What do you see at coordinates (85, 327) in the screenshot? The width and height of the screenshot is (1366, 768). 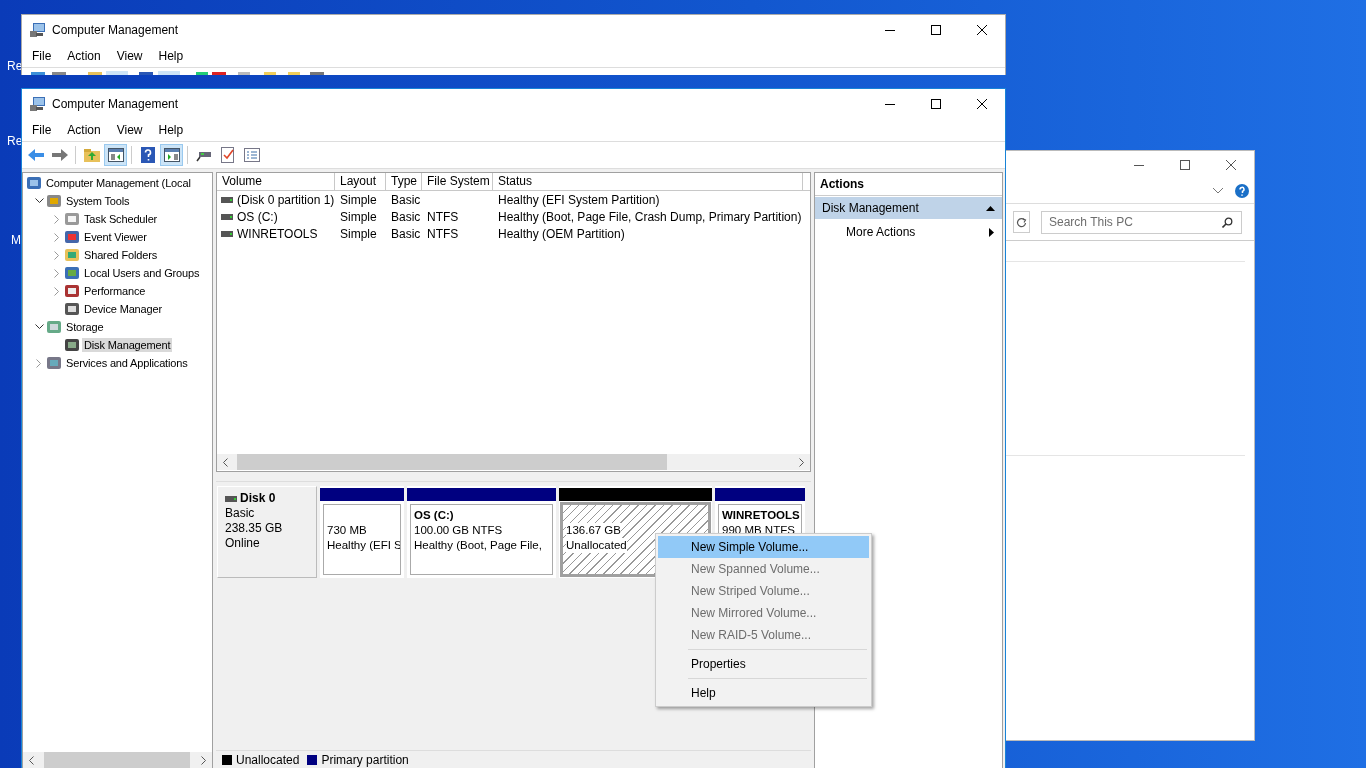 I see `tree-item: Storage` at bounding box center [85, 327].